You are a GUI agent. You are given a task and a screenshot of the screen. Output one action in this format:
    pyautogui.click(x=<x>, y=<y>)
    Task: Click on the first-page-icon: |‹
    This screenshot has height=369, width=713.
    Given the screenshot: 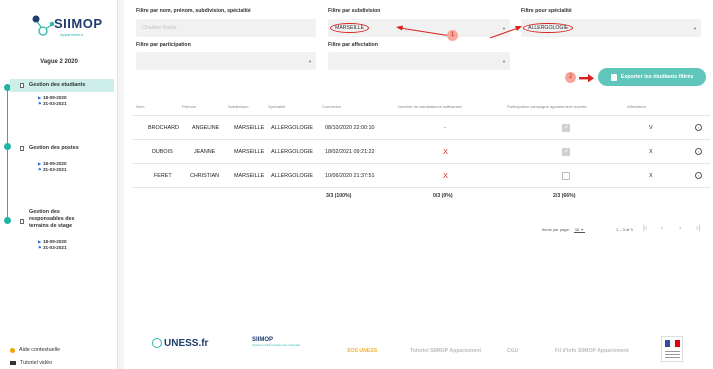 What is the action you would take?
    pyautogui.click(x=645, y=228)
    